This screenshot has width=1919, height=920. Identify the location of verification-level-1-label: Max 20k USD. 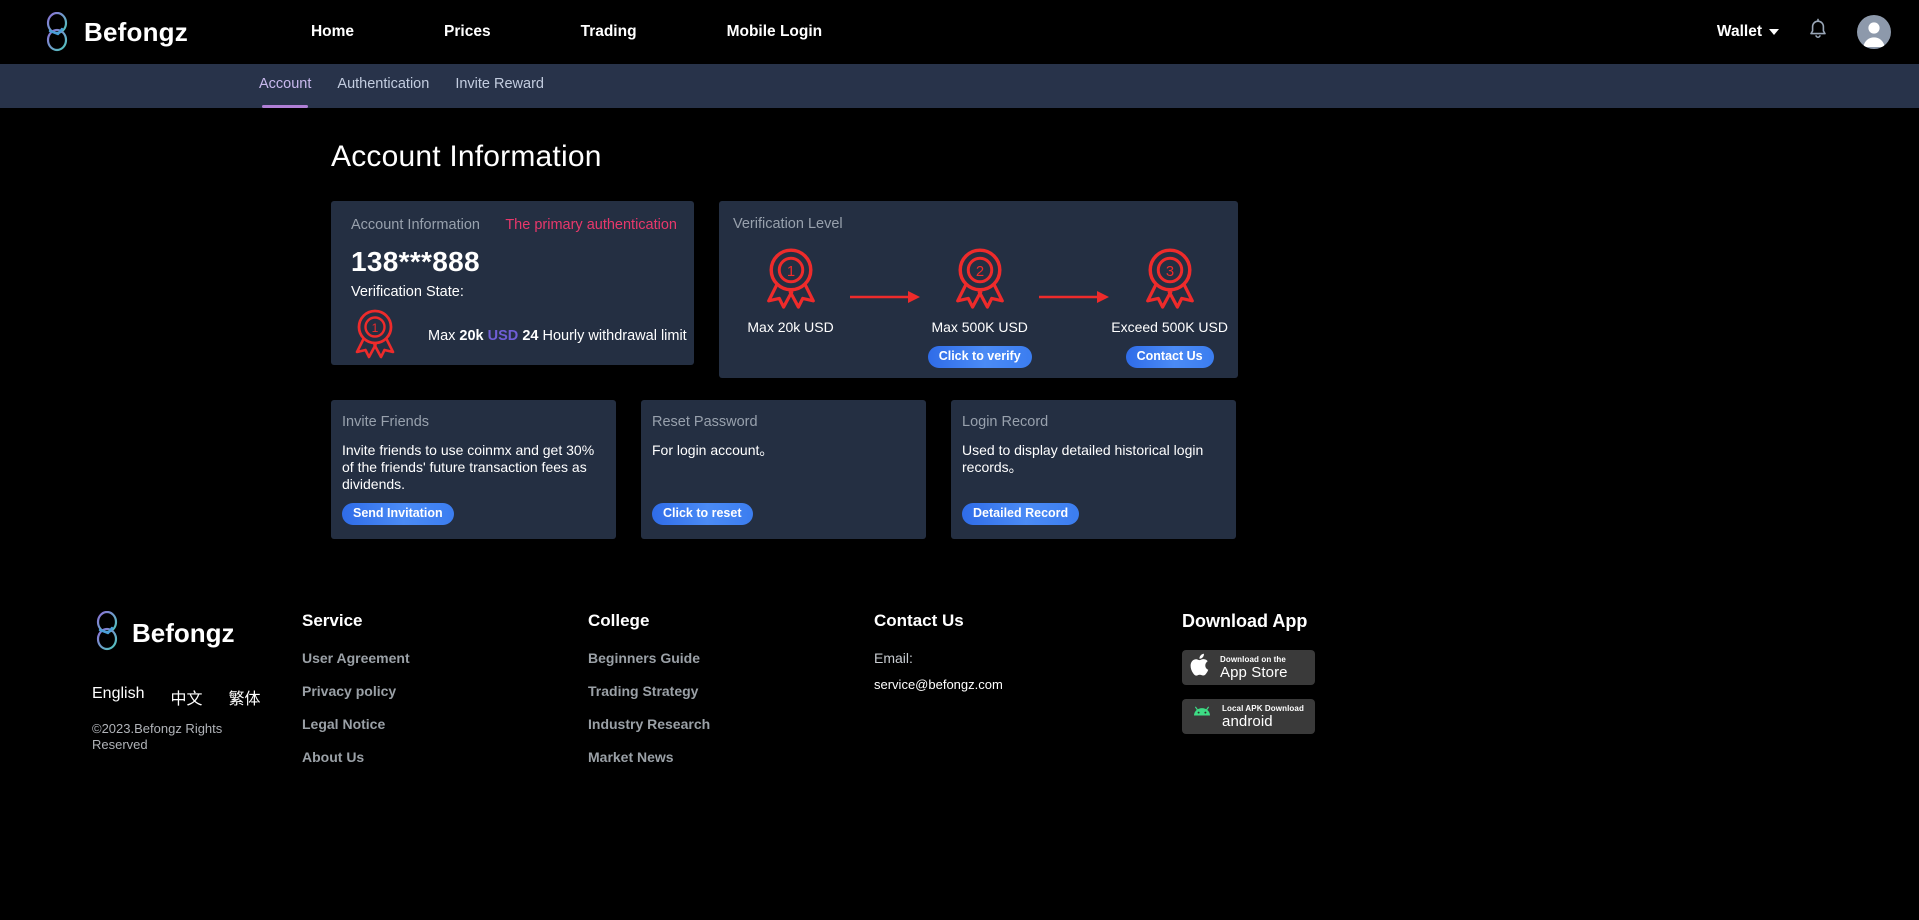
(790, 327).